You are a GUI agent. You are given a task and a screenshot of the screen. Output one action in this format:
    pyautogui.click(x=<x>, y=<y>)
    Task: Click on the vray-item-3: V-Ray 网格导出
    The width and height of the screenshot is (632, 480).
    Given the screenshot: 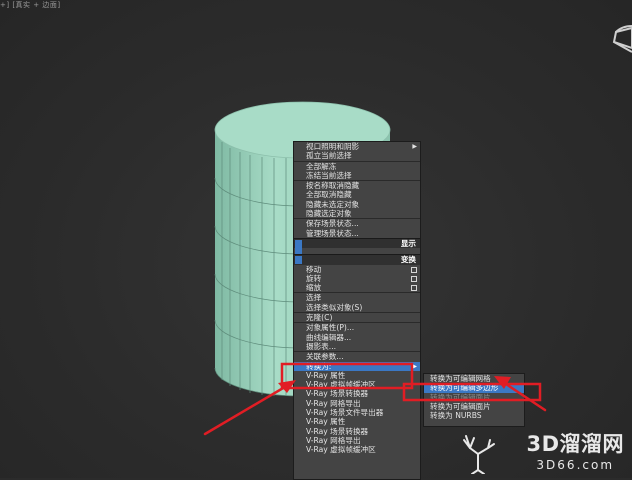 What is the action you would take?
    pyautogui.click(x=357, y=403)
    